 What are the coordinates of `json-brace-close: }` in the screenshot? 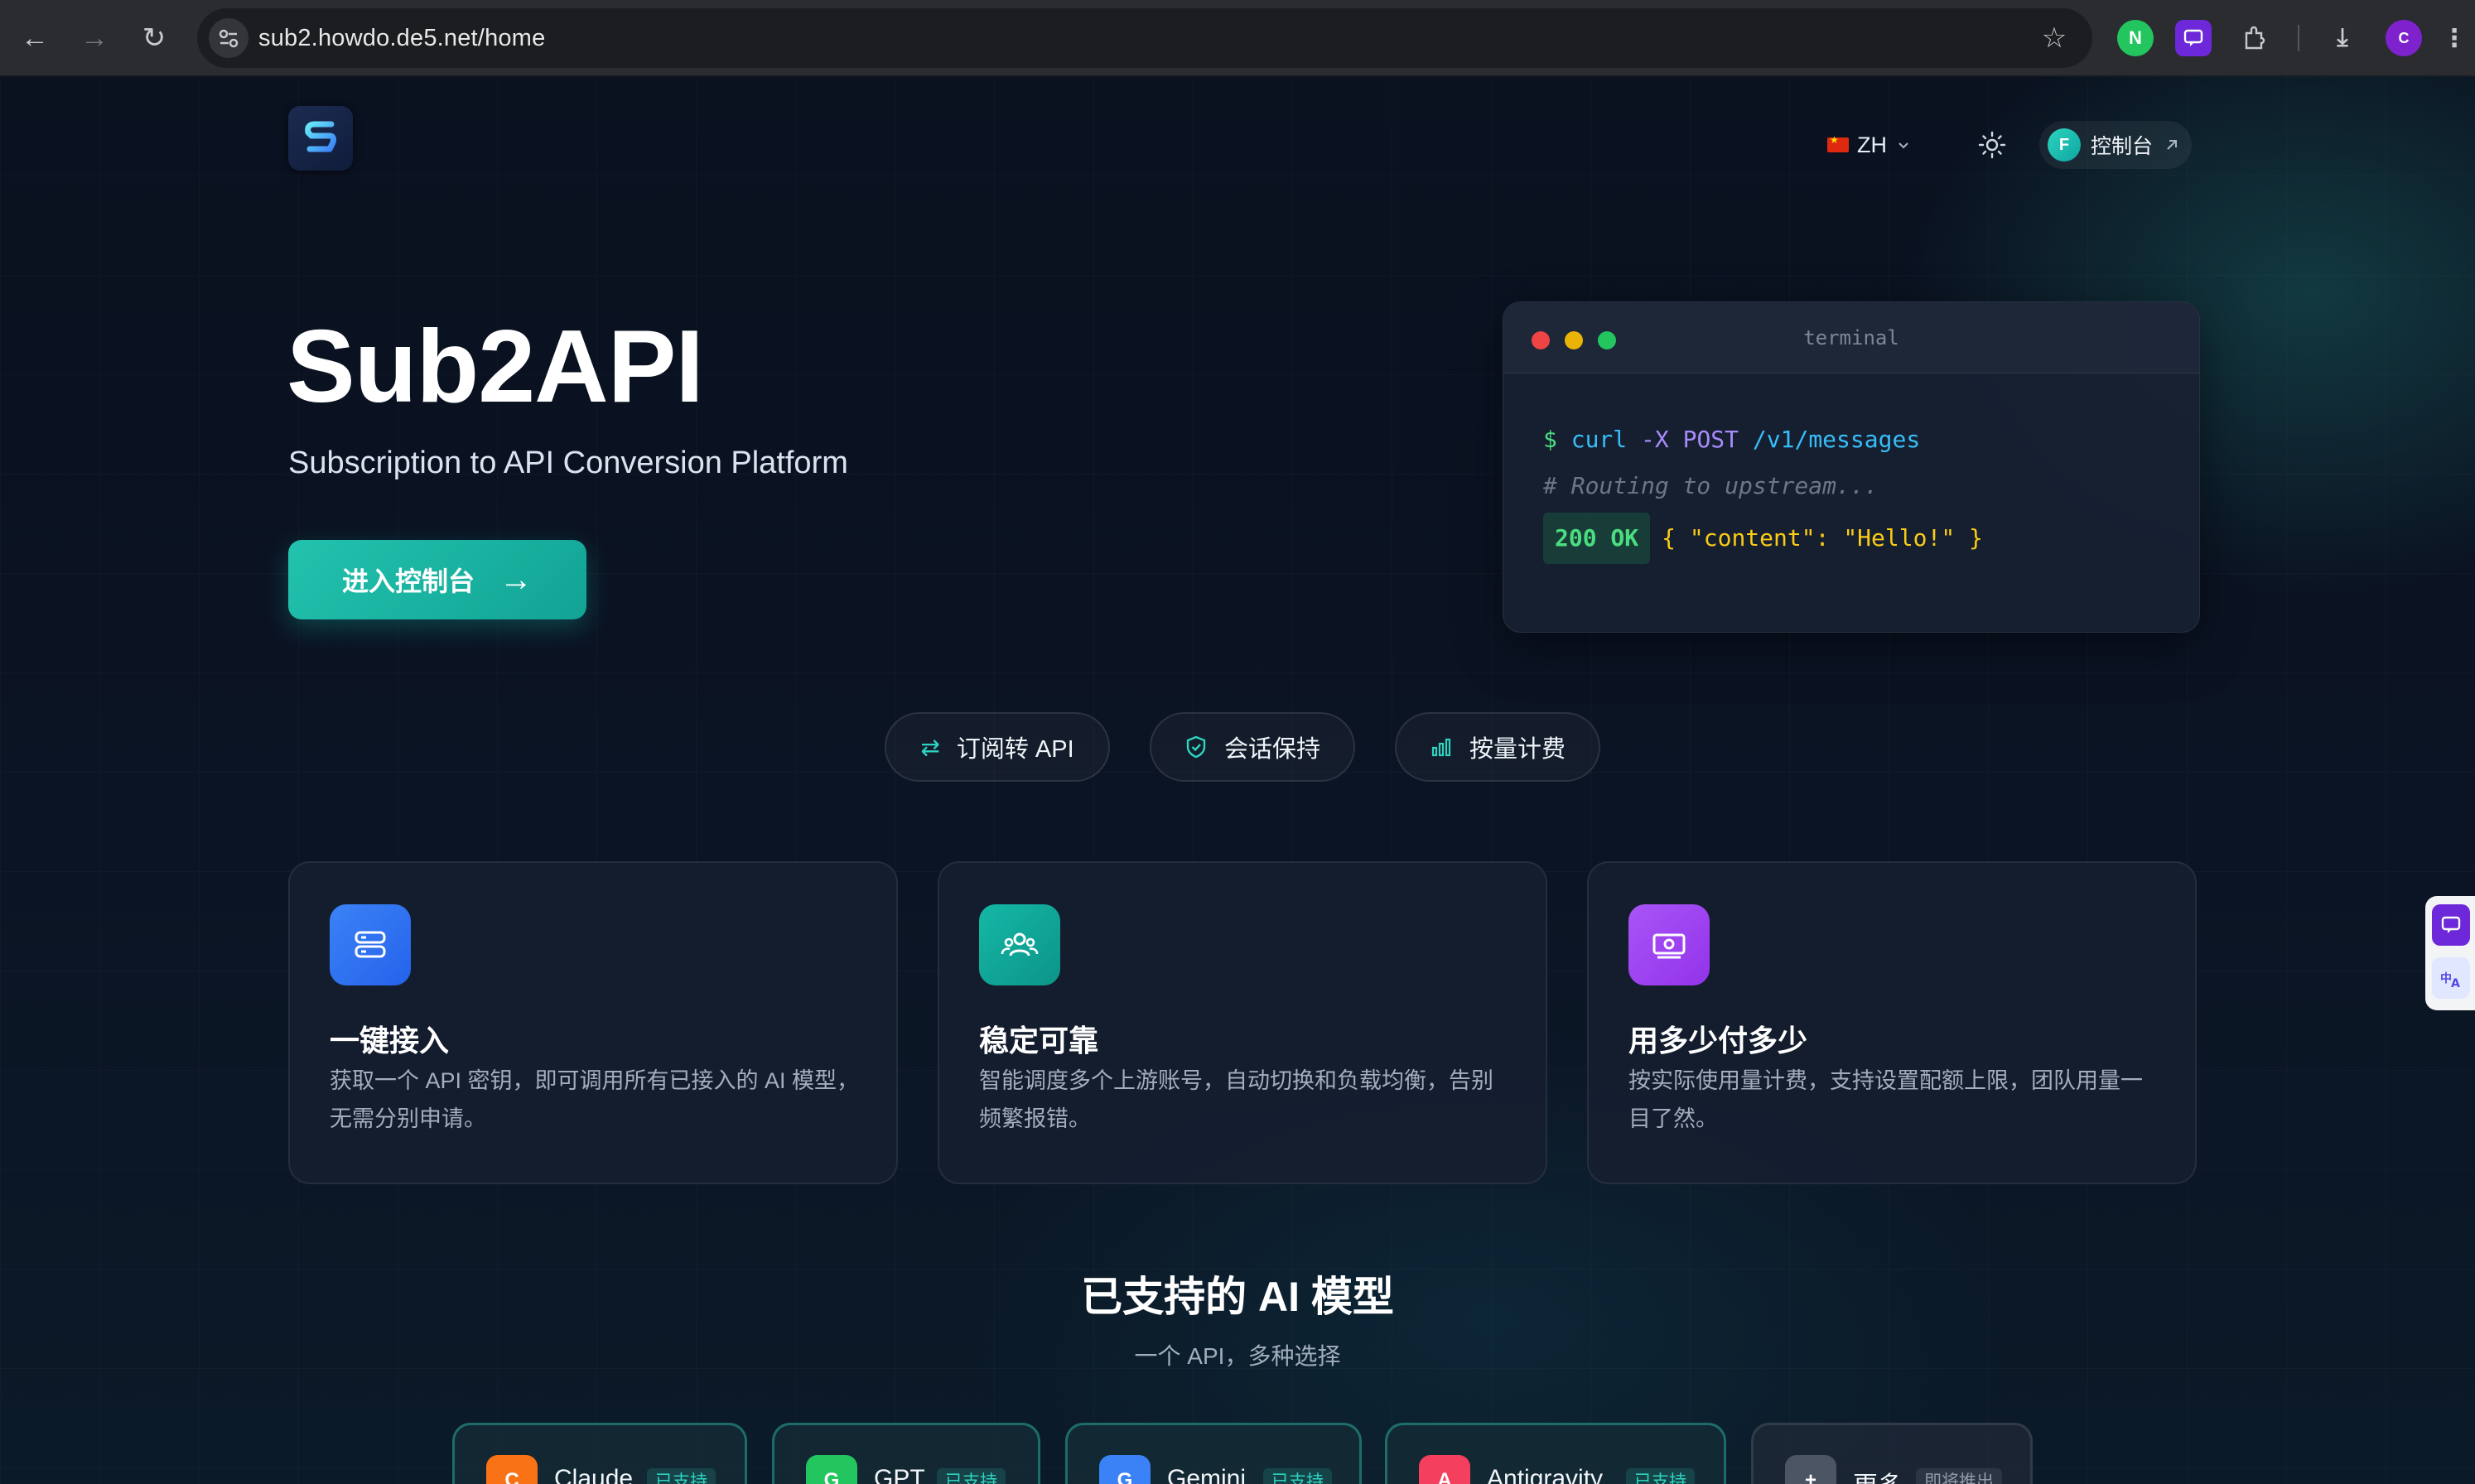 It's located at (1976, 538).